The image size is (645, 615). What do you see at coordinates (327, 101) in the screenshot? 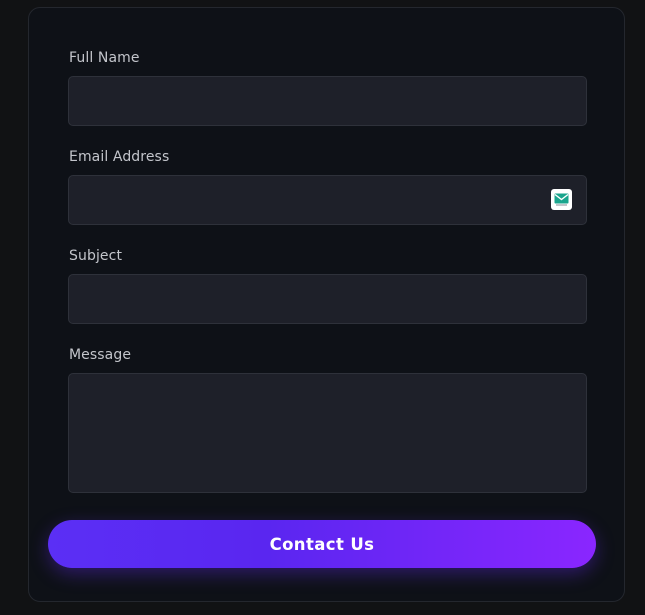
I see `full-name-input` at bounding box center [327, 101].